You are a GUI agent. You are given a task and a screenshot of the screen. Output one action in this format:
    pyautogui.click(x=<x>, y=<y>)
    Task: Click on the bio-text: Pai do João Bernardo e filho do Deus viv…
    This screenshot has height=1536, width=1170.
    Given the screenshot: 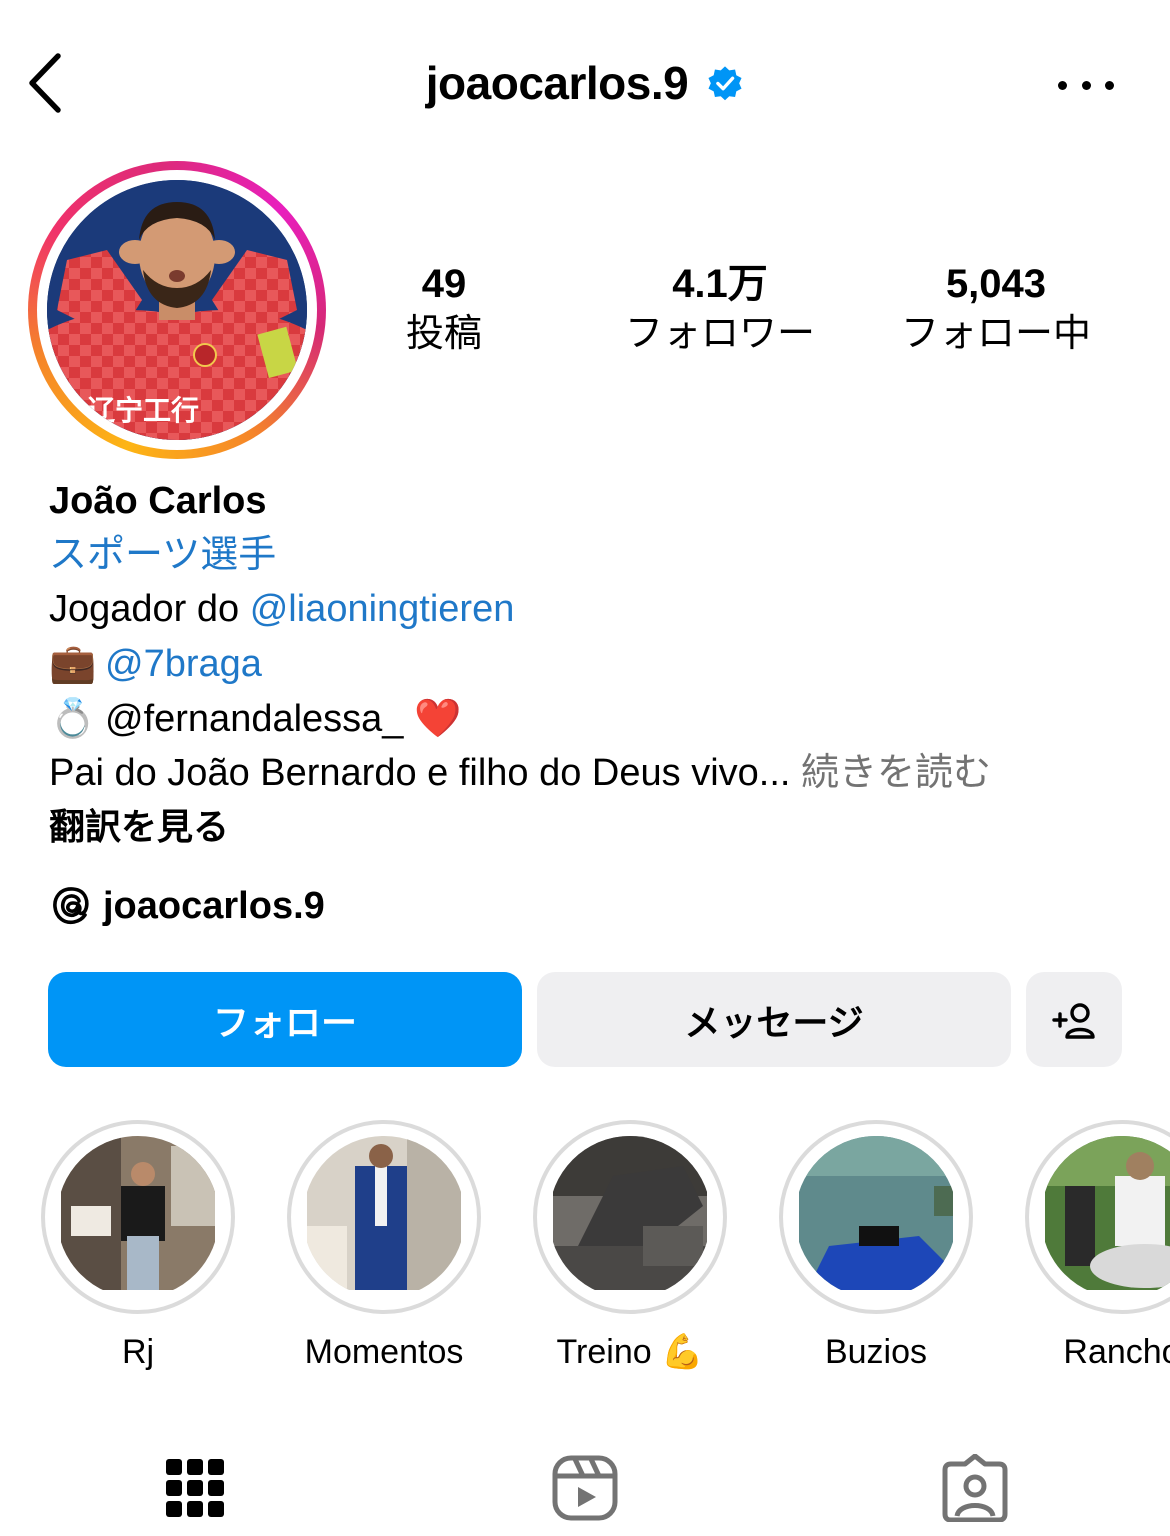 What is the action you would take?
    pyautogui.click(x=420, y=773)
    